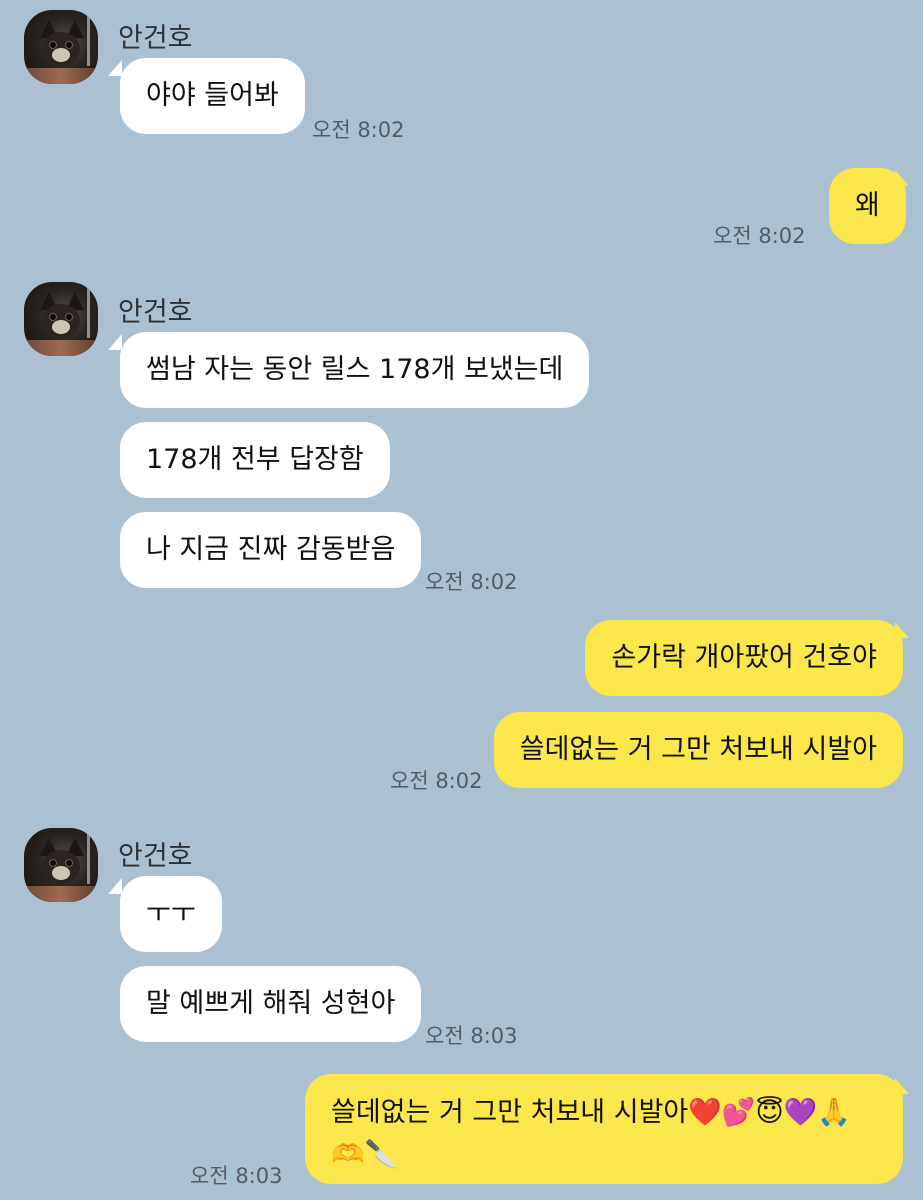 This screenshot has width=923, height=1200. What do you see at coordinates (698, 750) in the screenshot?
I see `message-bubble: 쓸데없는 거 그만 처보내 시발아` at bounding box center [698, 750].